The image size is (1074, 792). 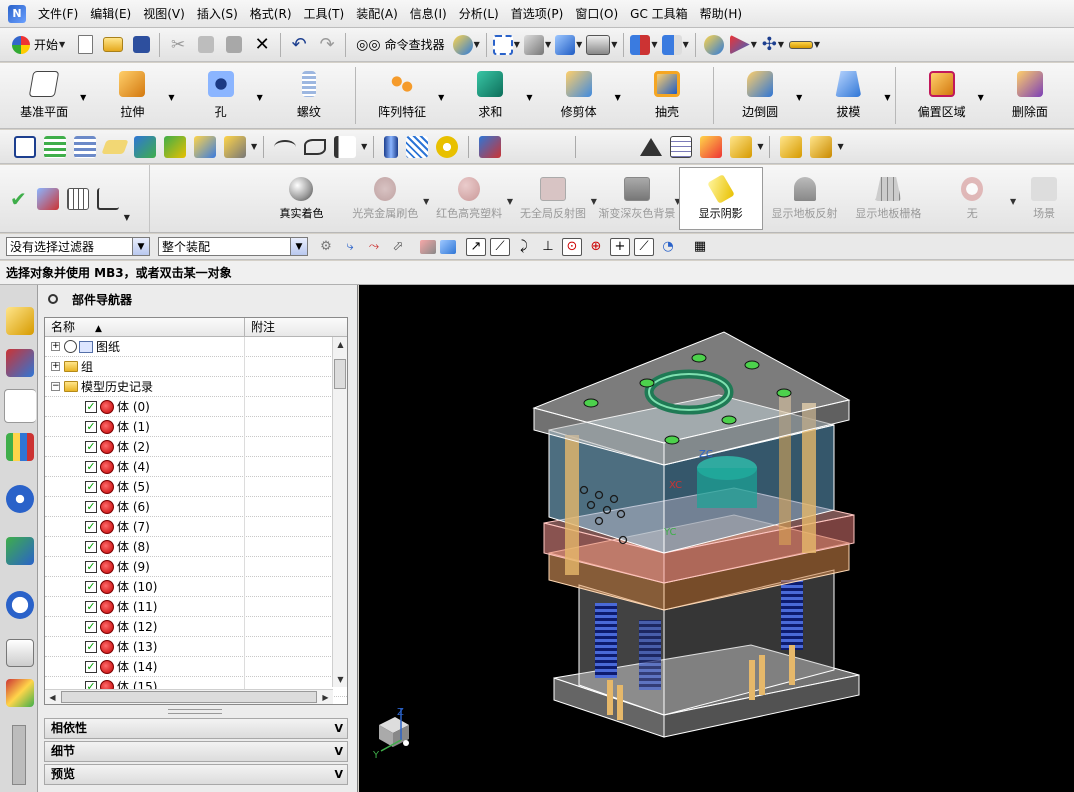 What do you see at coordinates (55, 386) in the screenshot?
I see `collapse-icon: −` at bounding box center [55, 386].